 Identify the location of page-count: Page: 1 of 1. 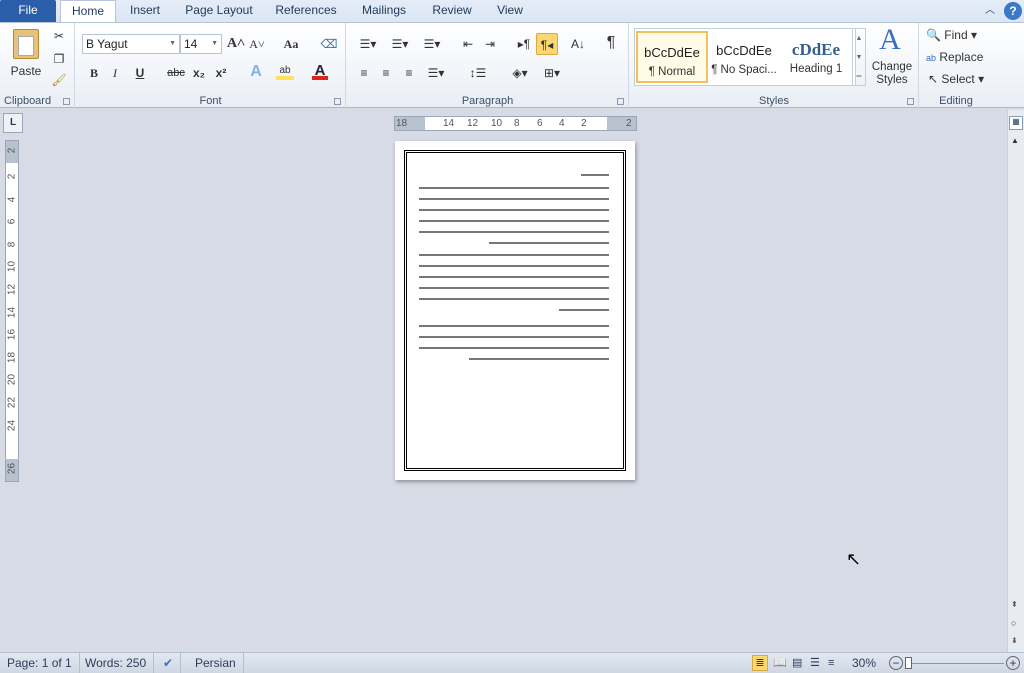
(40, 663).